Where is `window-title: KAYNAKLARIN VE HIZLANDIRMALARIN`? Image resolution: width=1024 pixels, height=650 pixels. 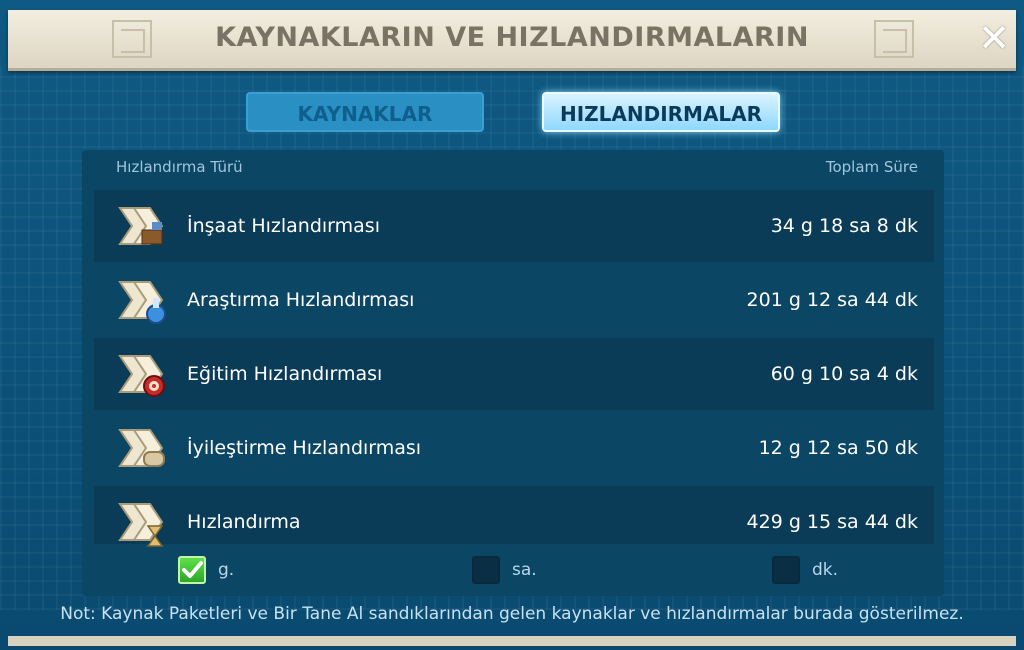
window-title: KAYNAKLARIN VE HIZLANDIRMALARIN is located at coordinates (512, 37).